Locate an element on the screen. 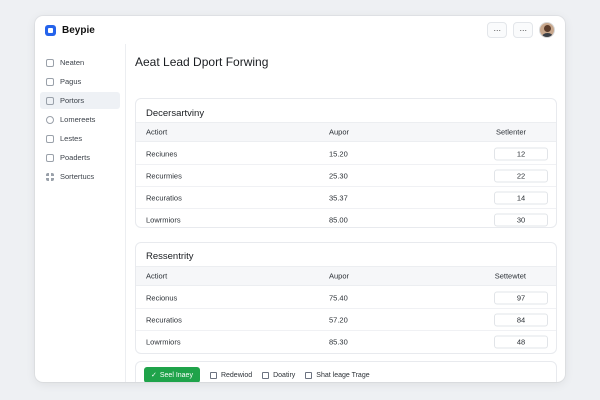  page-title: Aeat Lead Dport Forwing is located at coordinates (202, 62).